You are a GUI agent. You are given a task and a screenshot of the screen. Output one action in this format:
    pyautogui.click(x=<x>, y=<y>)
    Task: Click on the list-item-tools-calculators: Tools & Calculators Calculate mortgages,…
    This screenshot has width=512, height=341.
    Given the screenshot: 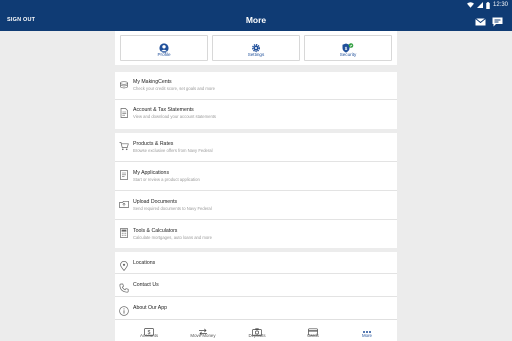 What is the action you would take?
    pyautogui.click(x=256, y=234)
    